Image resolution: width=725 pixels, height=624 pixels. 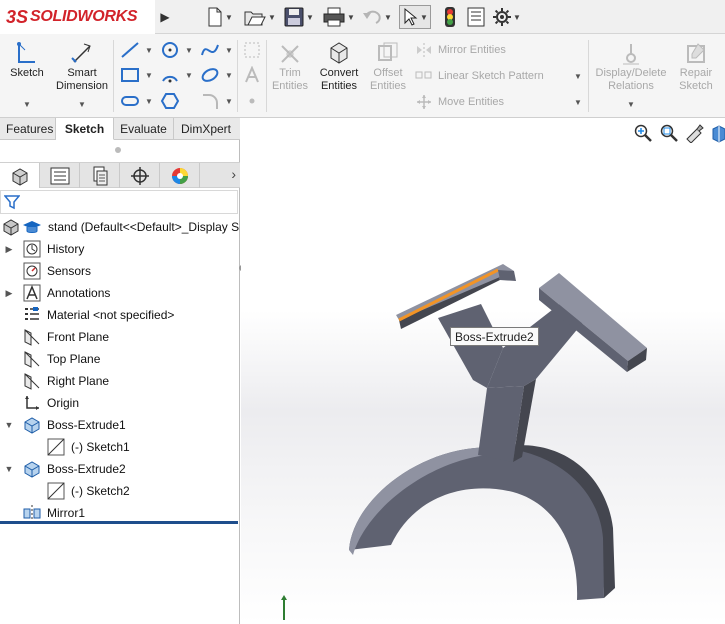 What do you see at coordinates (165, 17) in the screenshot?
I see `menu-expand-icon: ▶` at bounding box center [165, 17].